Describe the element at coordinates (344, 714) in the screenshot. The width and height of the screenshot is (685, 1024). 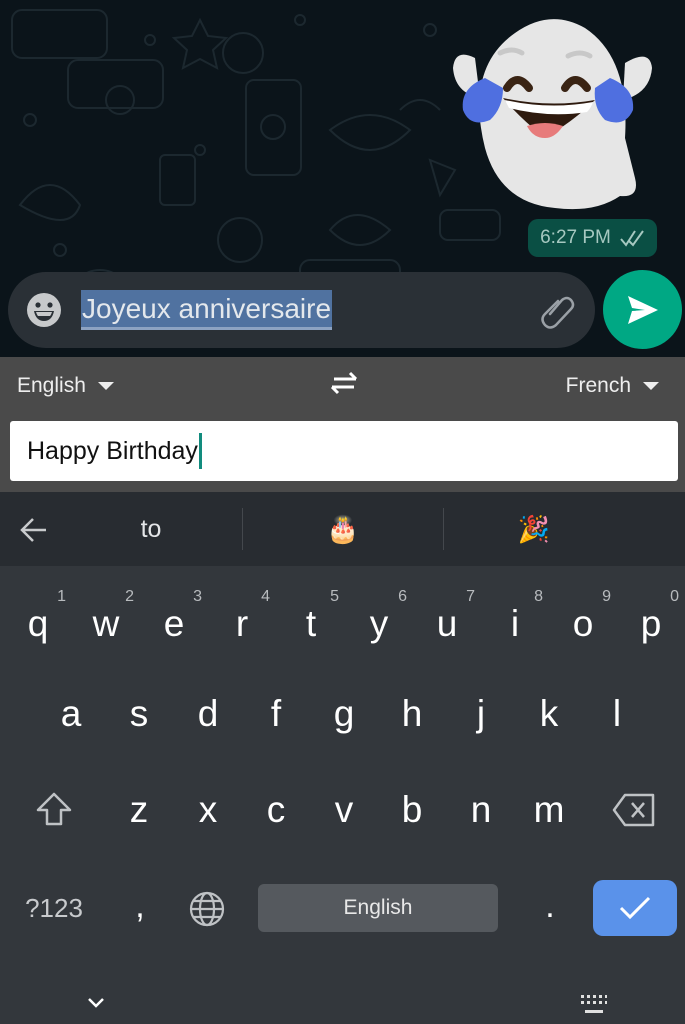
I see `key-g: g` at that location.